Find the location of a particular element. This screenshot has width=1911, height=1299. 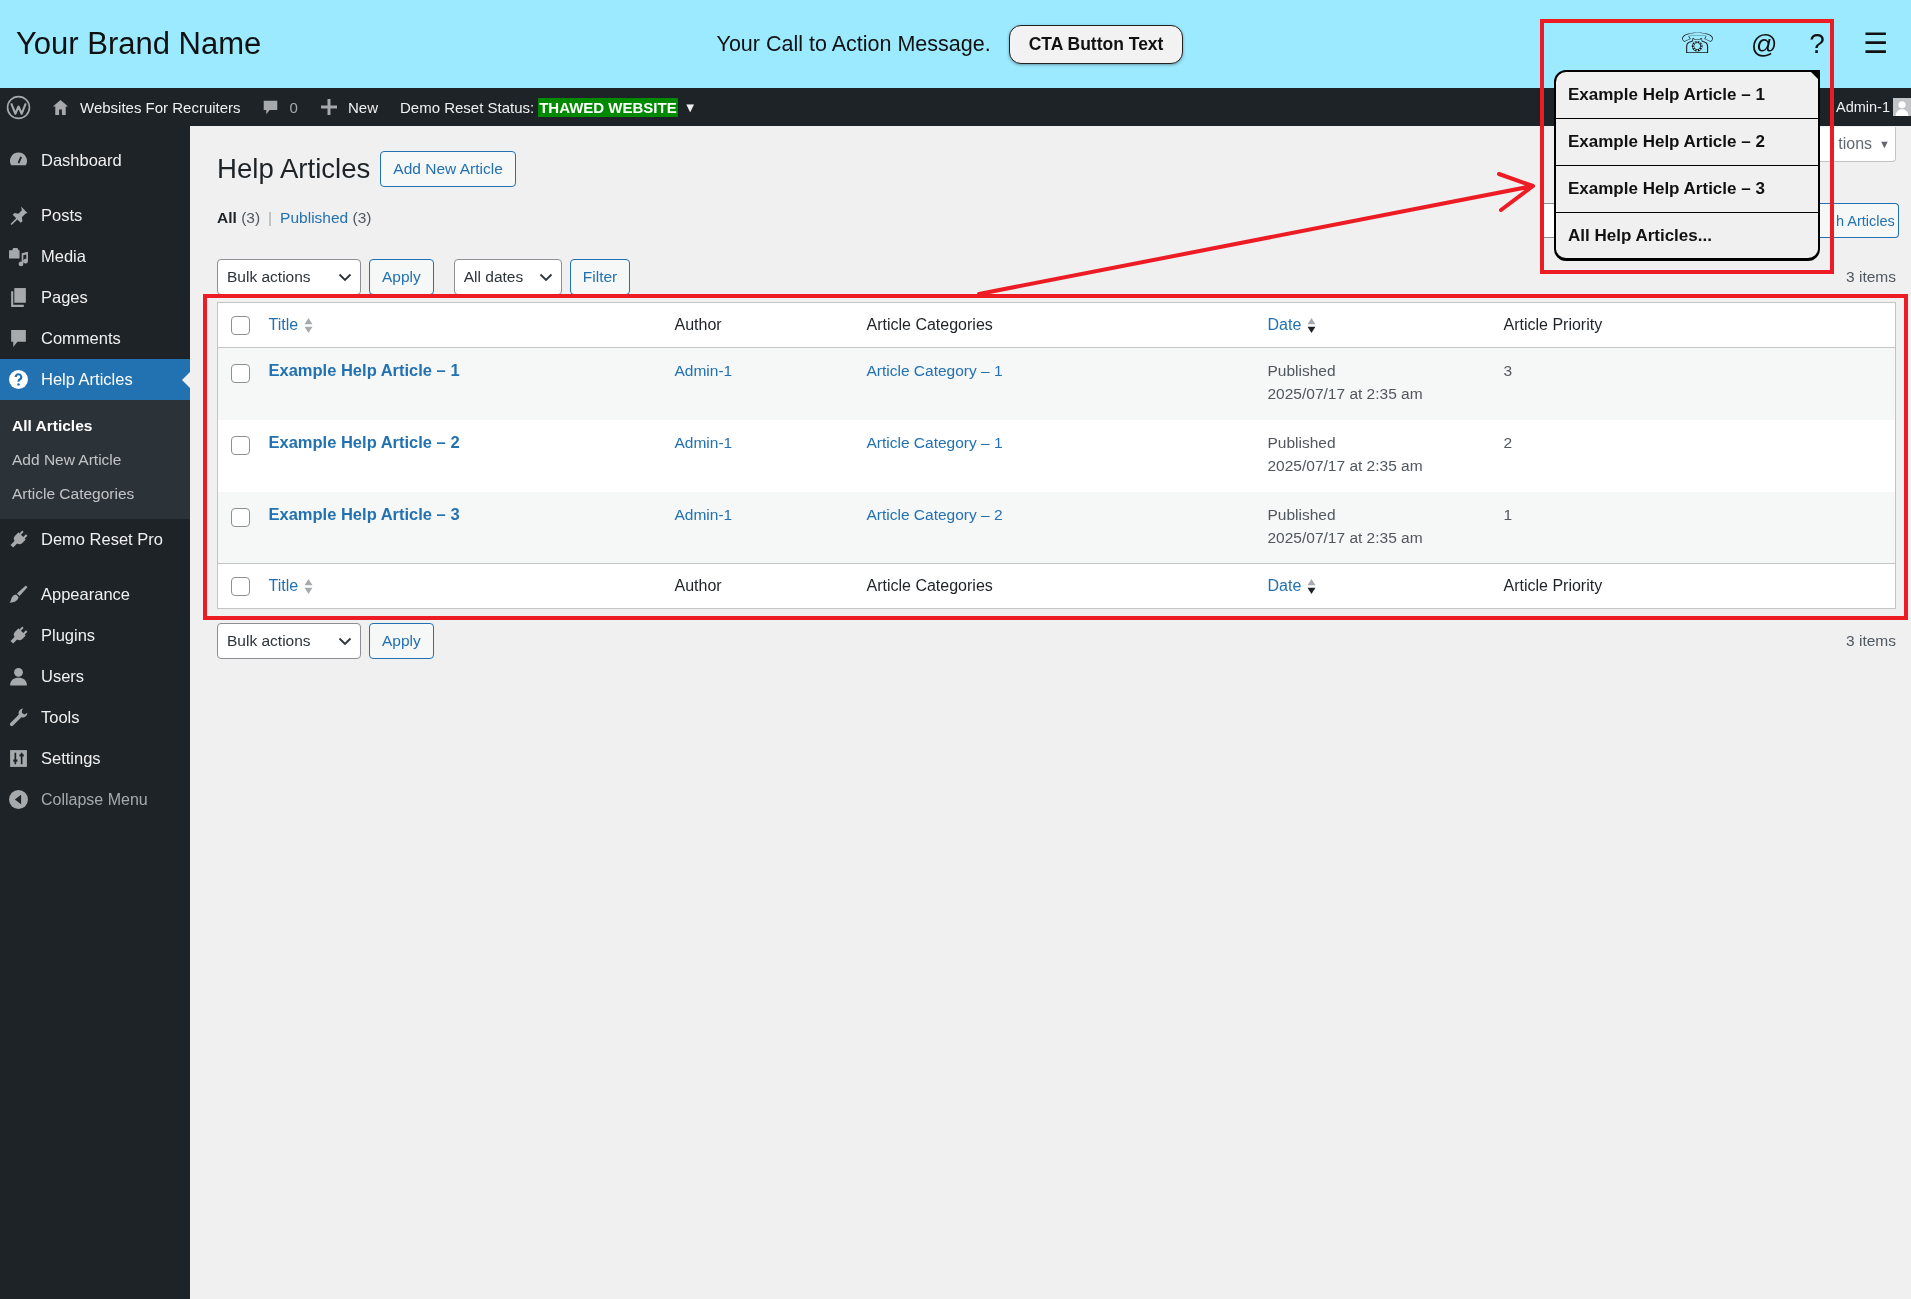

article-title-link: Example Help Article – 1 is located at coordinates (364, 370).